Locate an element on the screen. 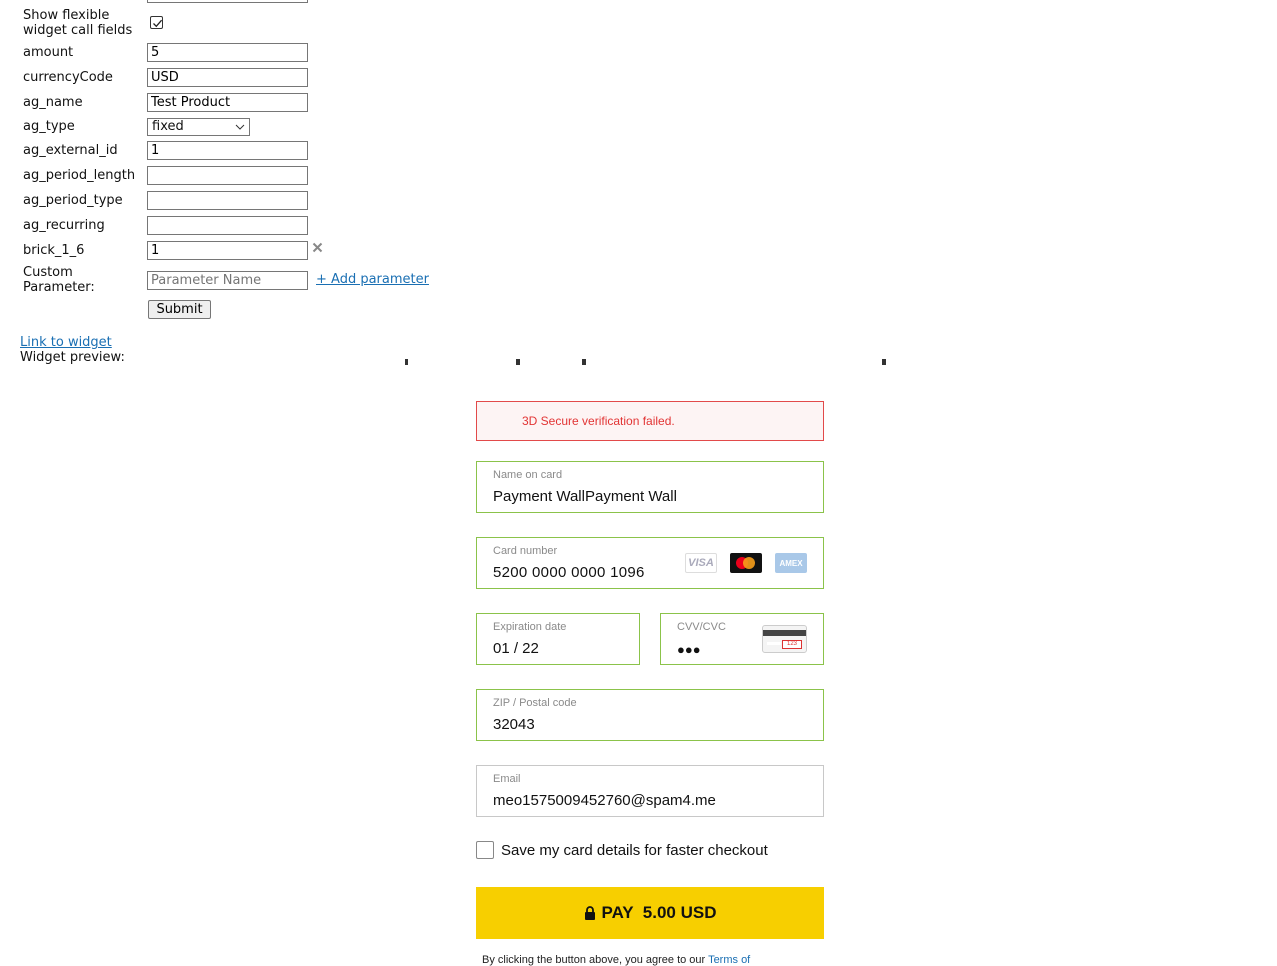  pay-button: PAY 5.00 USD is located at coordinates (650, 913).